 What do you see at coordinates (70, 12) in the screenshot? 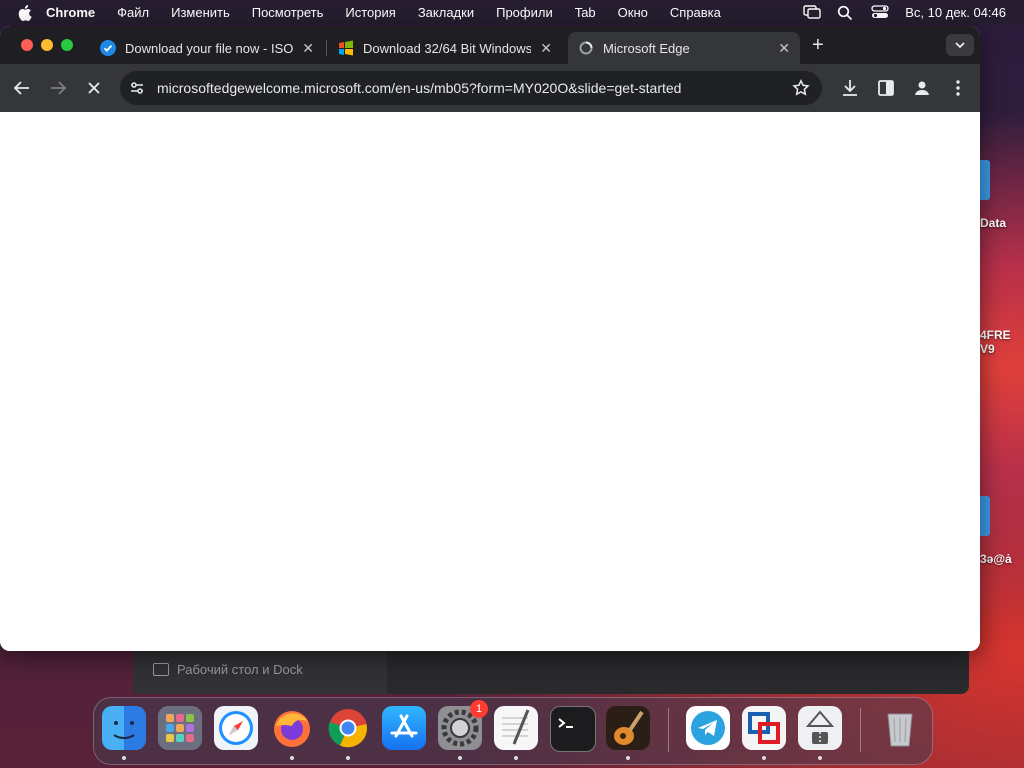
I see `menu-app-name: Chrome` at bounding box center [70, 12].